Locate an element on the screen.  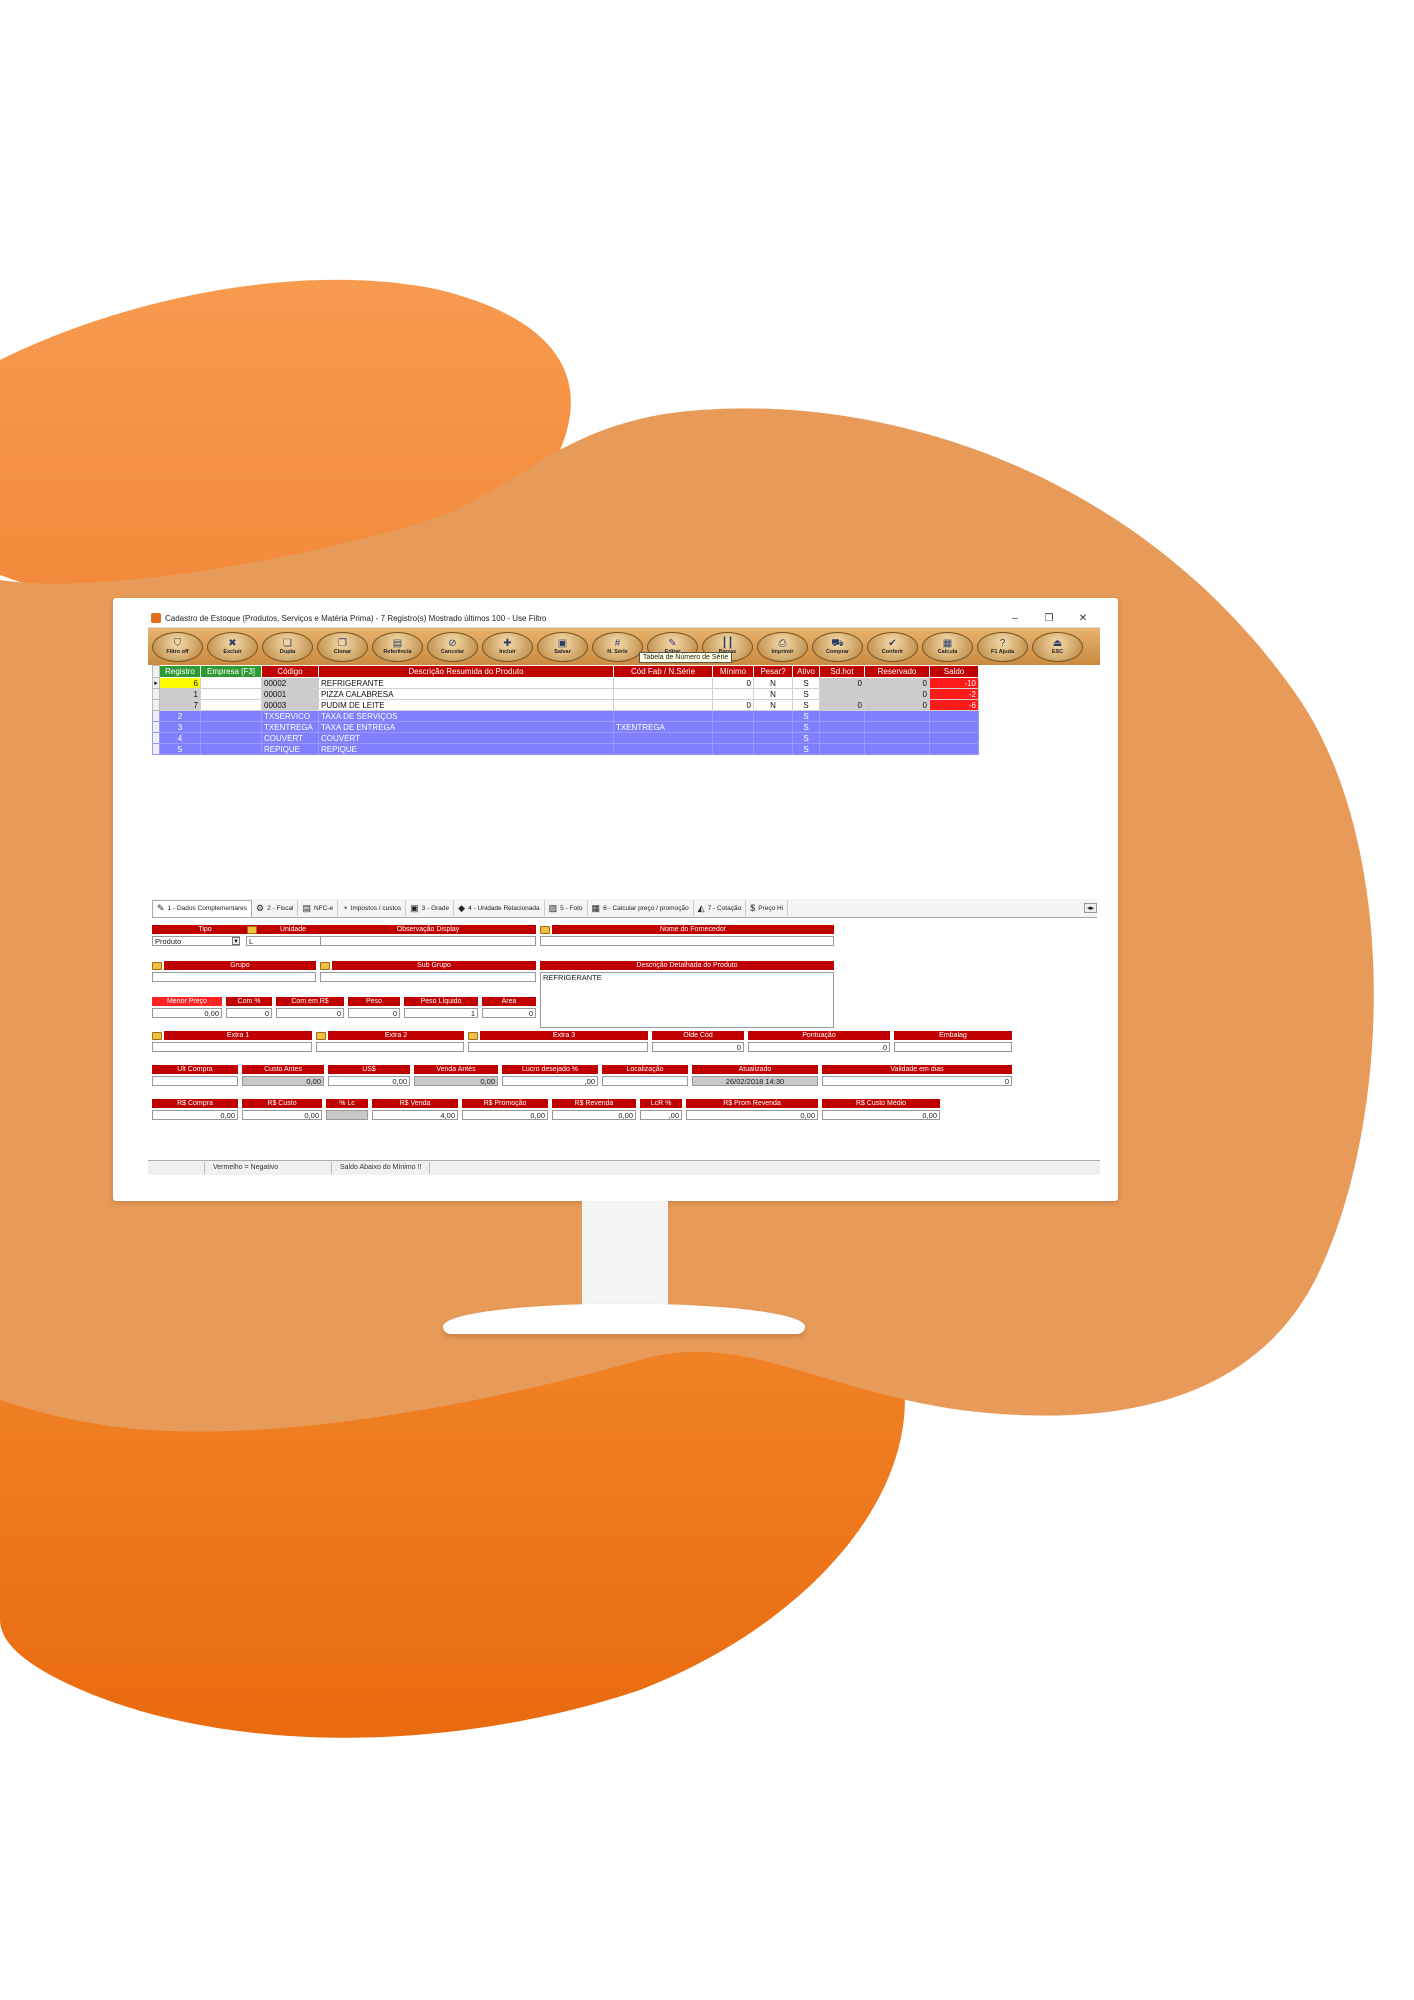
column-header: Pesar? is located at coordinates (773, 671).